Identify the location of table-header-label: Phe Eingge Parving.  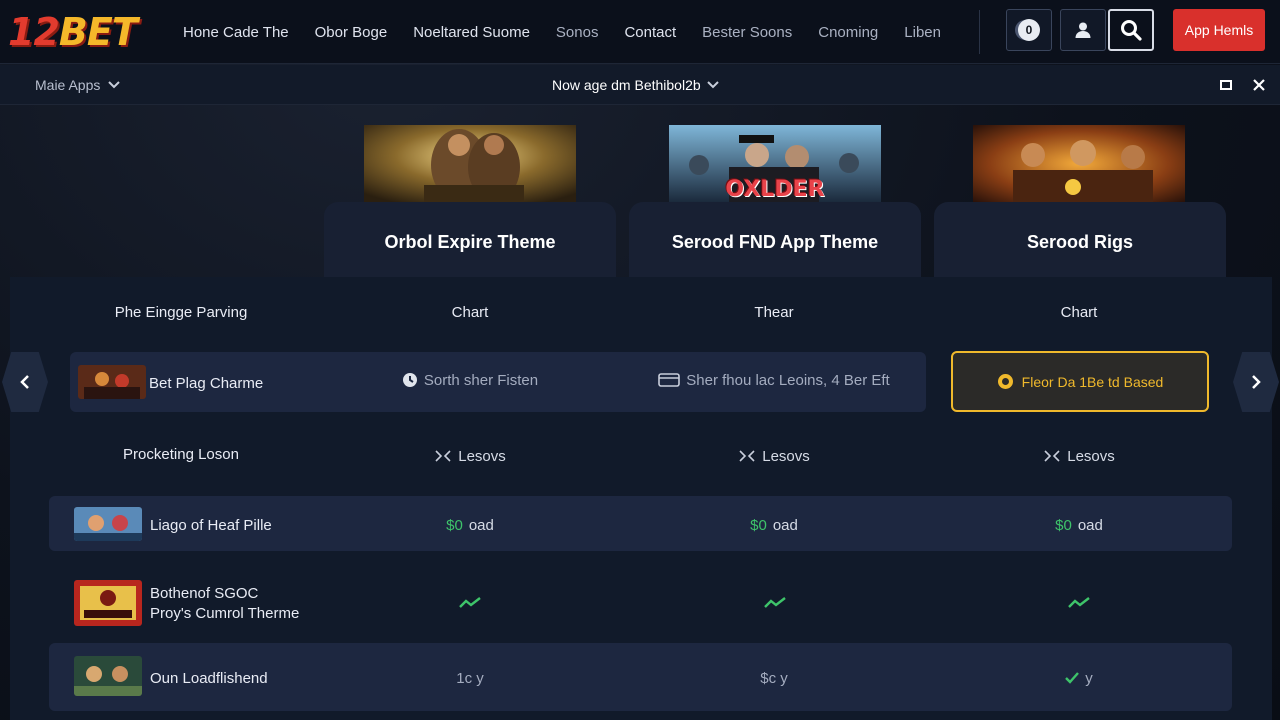
(181, 312).